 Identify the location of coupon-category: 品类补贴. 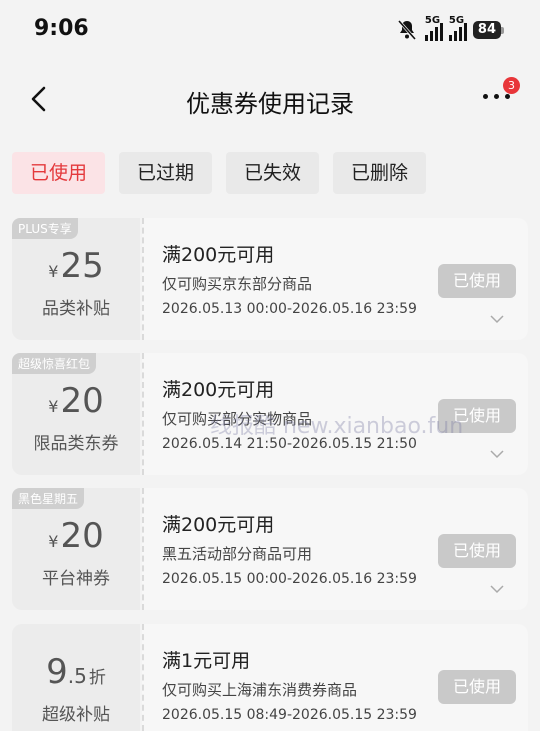
(76, 309).